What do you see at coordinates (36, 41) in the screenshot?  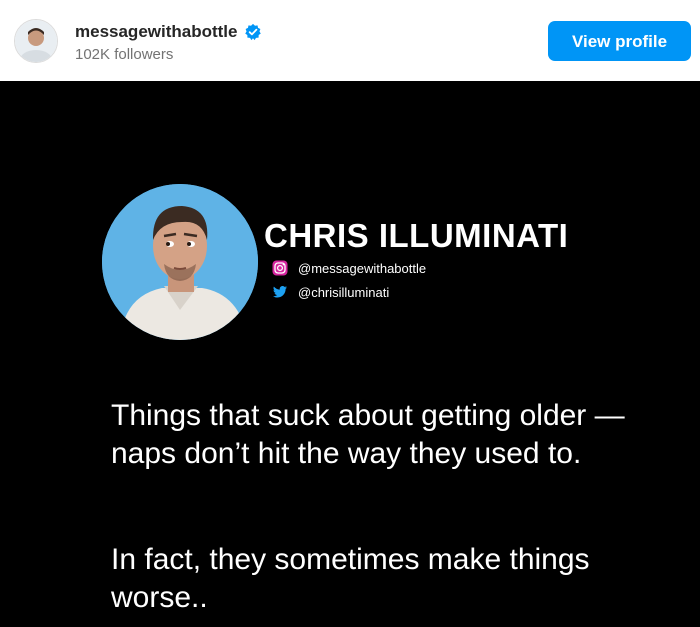 I see `profile-avatar` at bounding box center [36, 41].